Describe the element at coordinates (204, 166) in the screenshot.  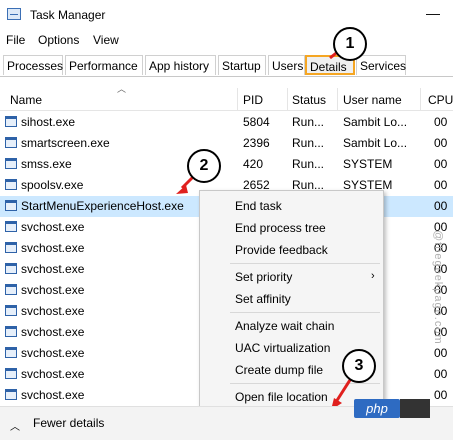
I see `callout-badge-2: 2` at that location.